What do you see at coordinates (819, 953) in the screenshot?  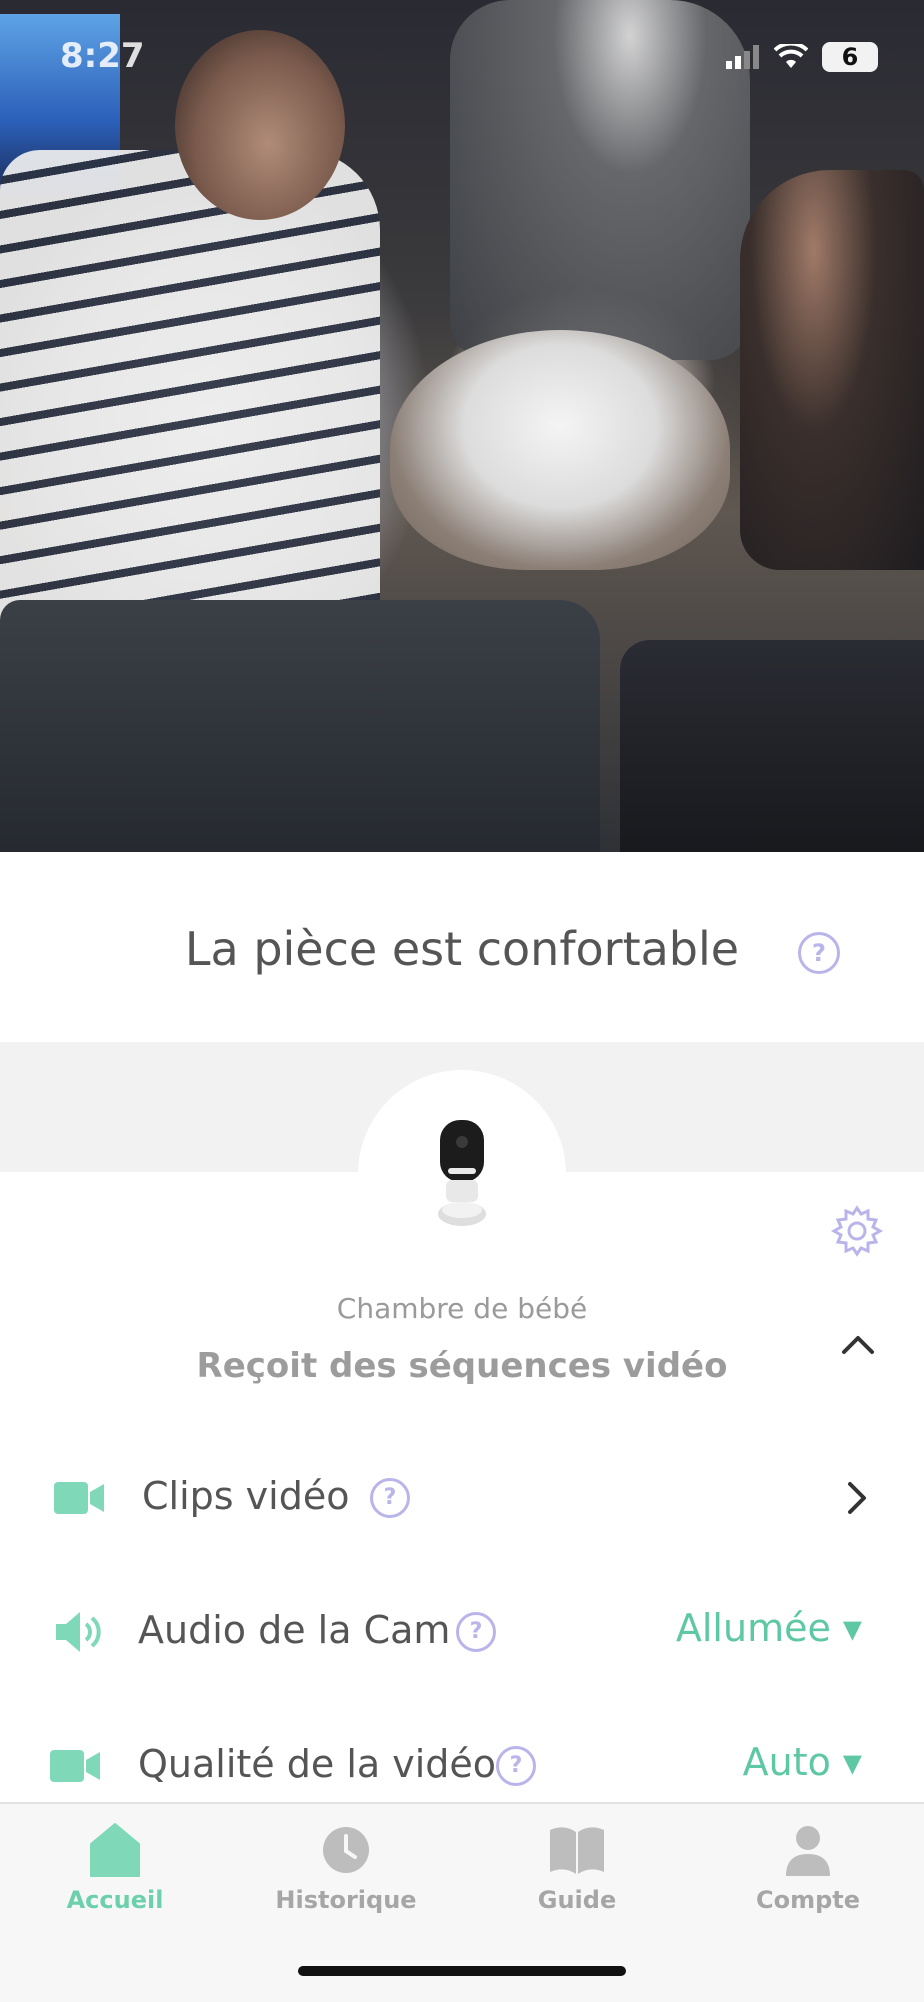 I see `room-comfort-help-icon: ?` at bounding box center [819, 953].